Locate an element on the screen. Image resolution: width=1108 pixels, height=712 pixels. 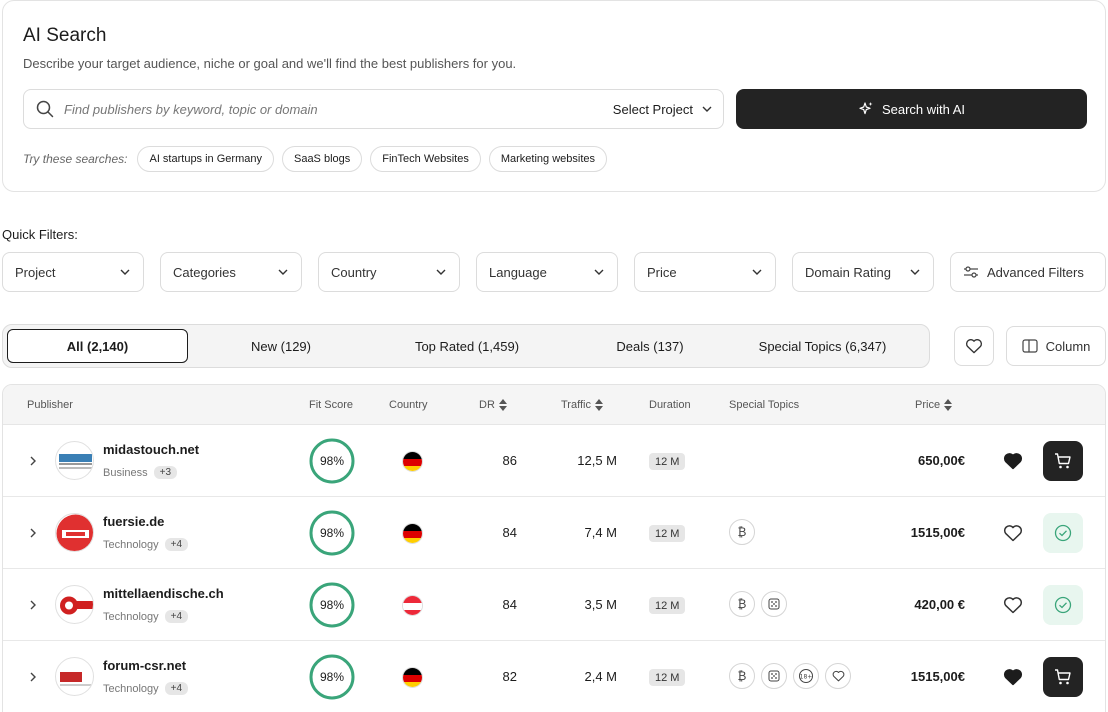
filter-label: Domain Rating is located at coordinates (848, 272).